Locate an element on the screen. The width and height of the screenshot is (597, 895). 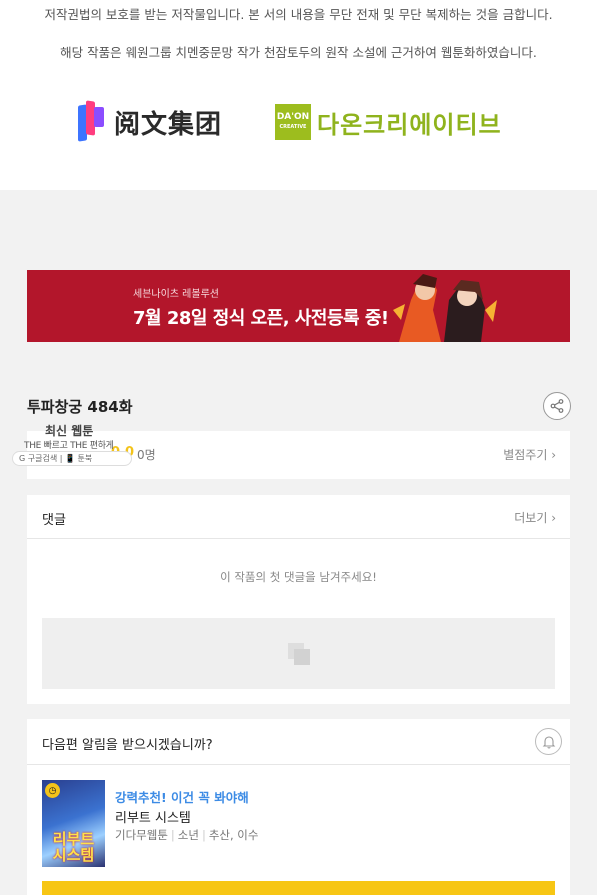
recommend-tag: 강력추천! 이건 꼭 봐야해 is located at coordinates (182, 796).